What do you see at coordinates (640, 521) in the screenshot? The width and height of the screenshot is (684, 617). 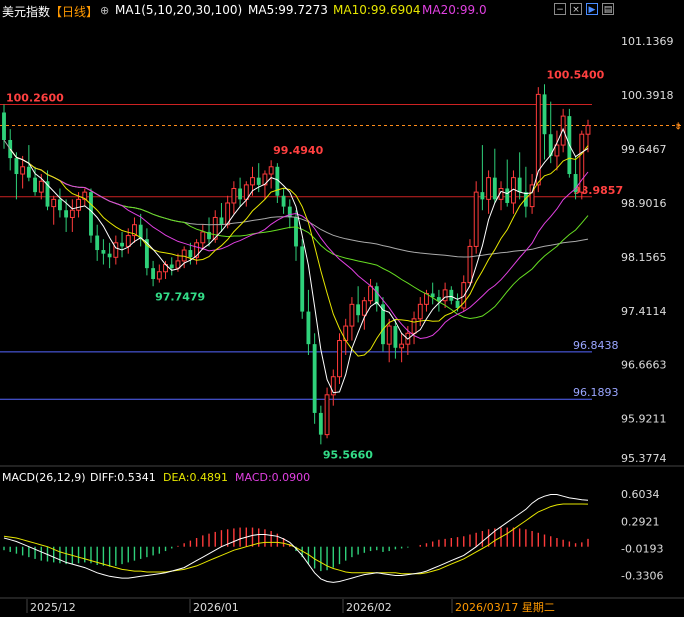 I see `macd-y-tick: 0.2921` at bounding box center [640, 521].